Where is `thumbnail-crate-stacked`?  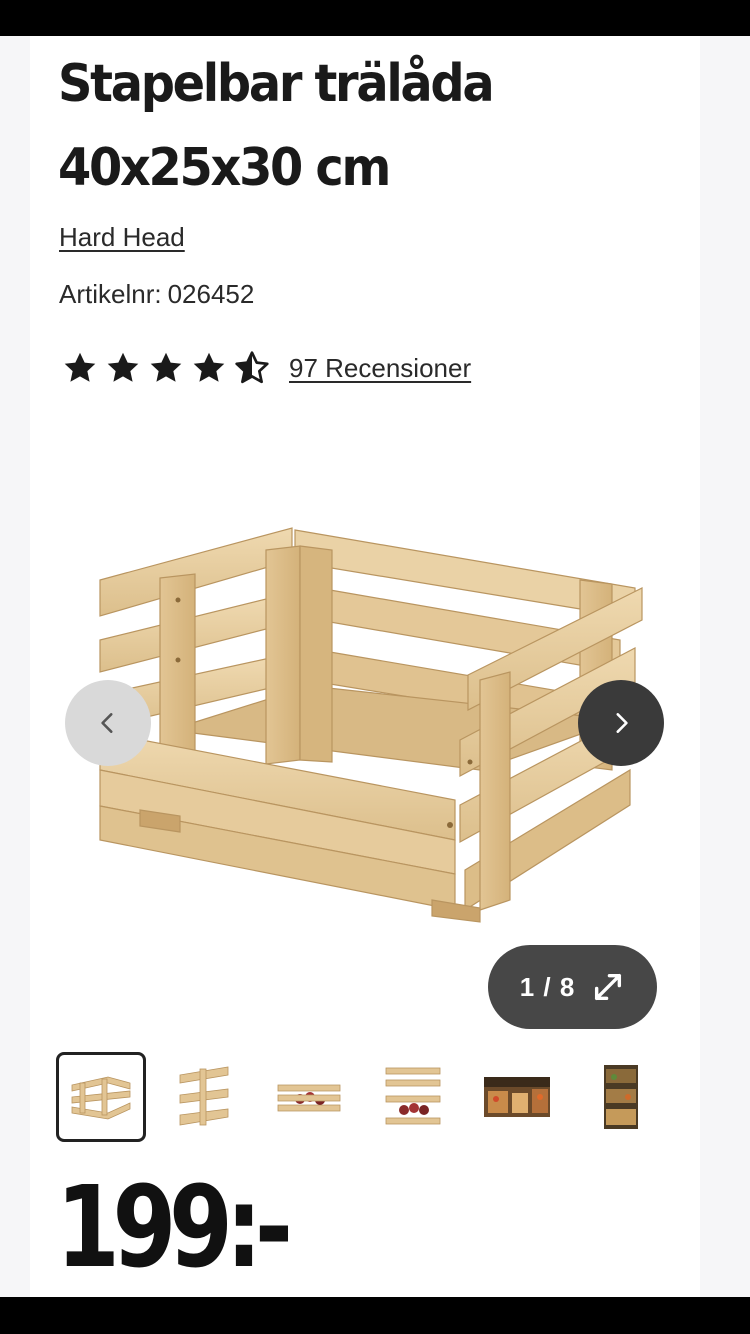 thumbnail-crate-stacked is located at coordinates (413, 1097).